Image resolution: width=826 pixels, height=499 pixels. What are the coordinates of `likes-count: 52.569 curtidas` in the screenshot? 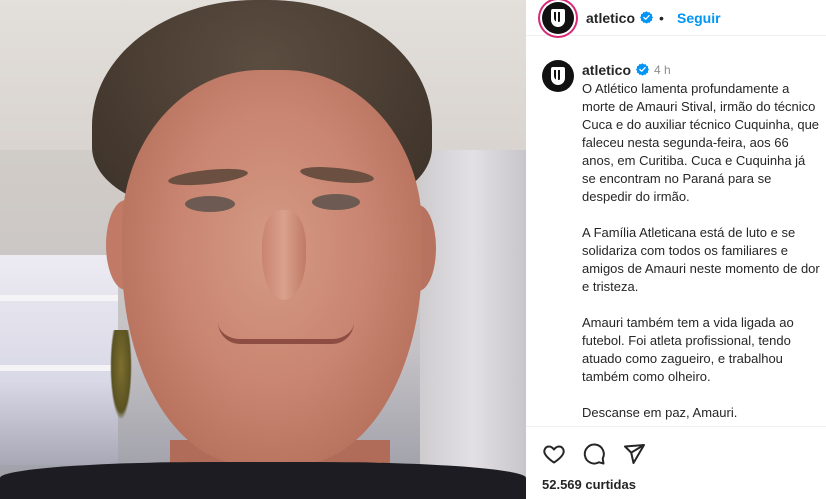 It's located at (589, 484).